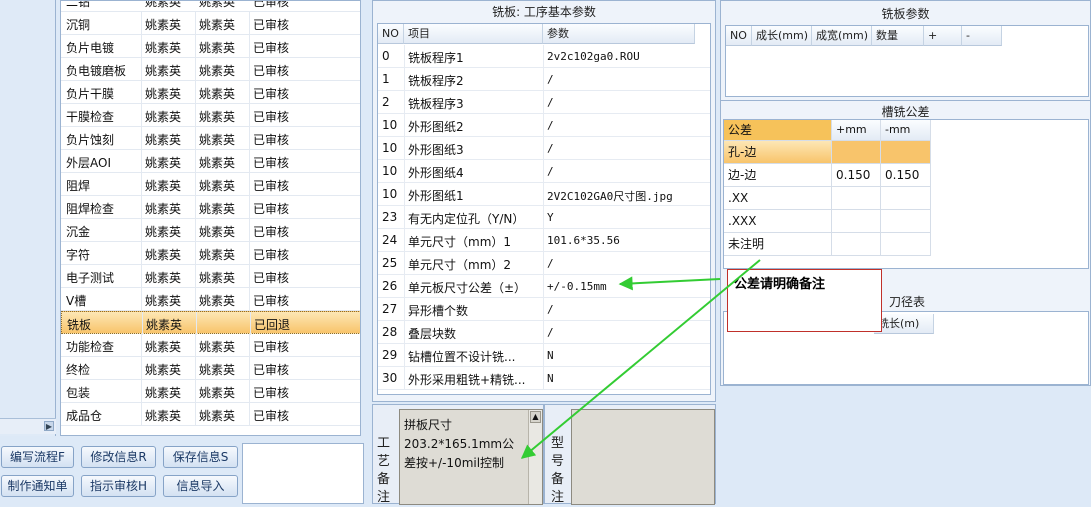 This screenshot has height=507, width=1091. Describe the element at coordinates (535, 417) in the screenshot. I see `scroll-up-arrow-icon: ▲` at that location.